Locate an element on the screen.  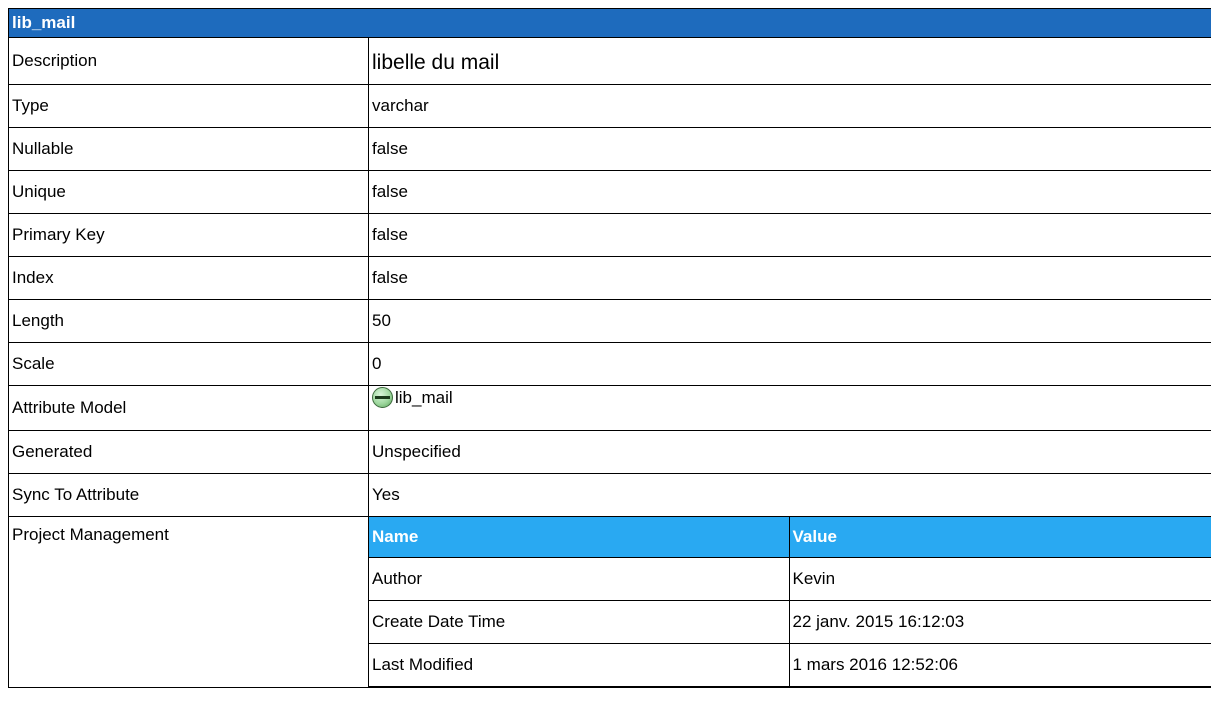
pm-name: Last Modified is located at coordinates (579, 665).